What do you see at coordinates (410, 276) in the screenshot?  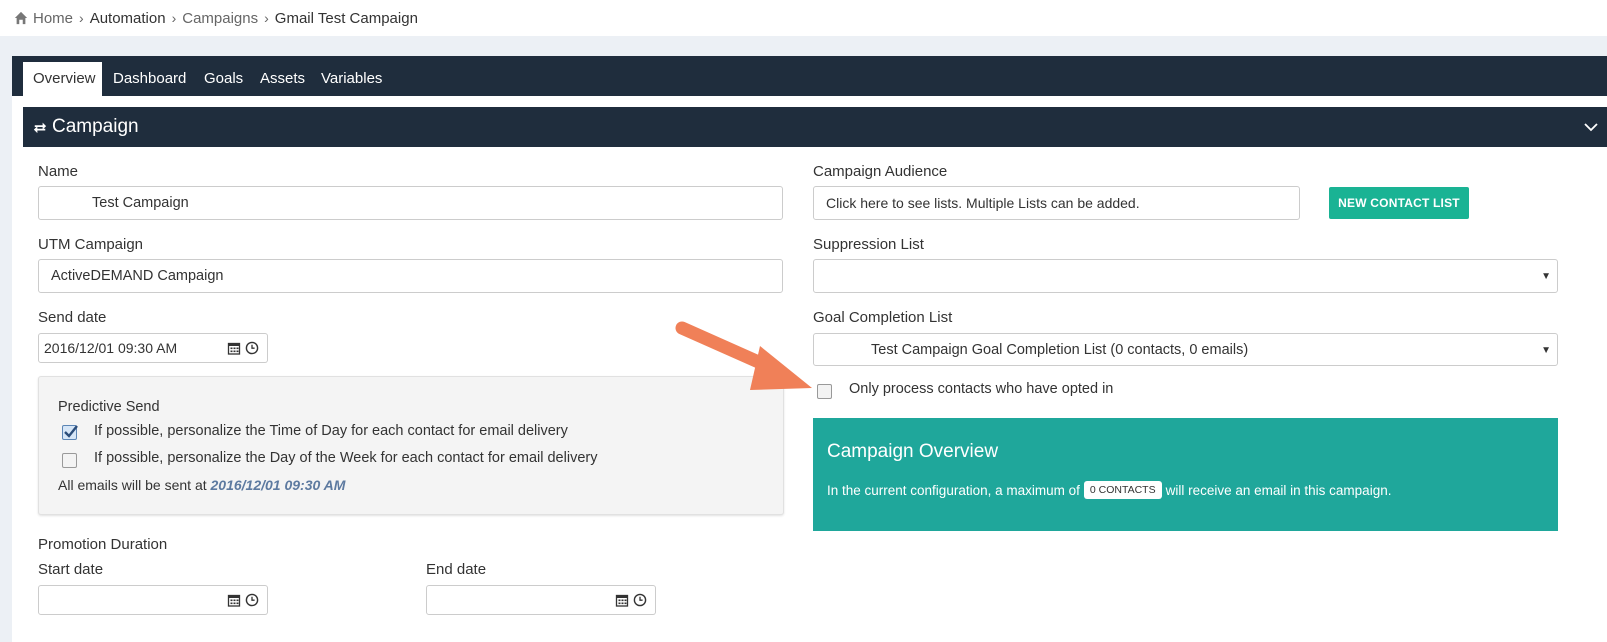 I see `utm-campaign-input: ActiveDEMAND Campaign` at bounding box center [410, 276].